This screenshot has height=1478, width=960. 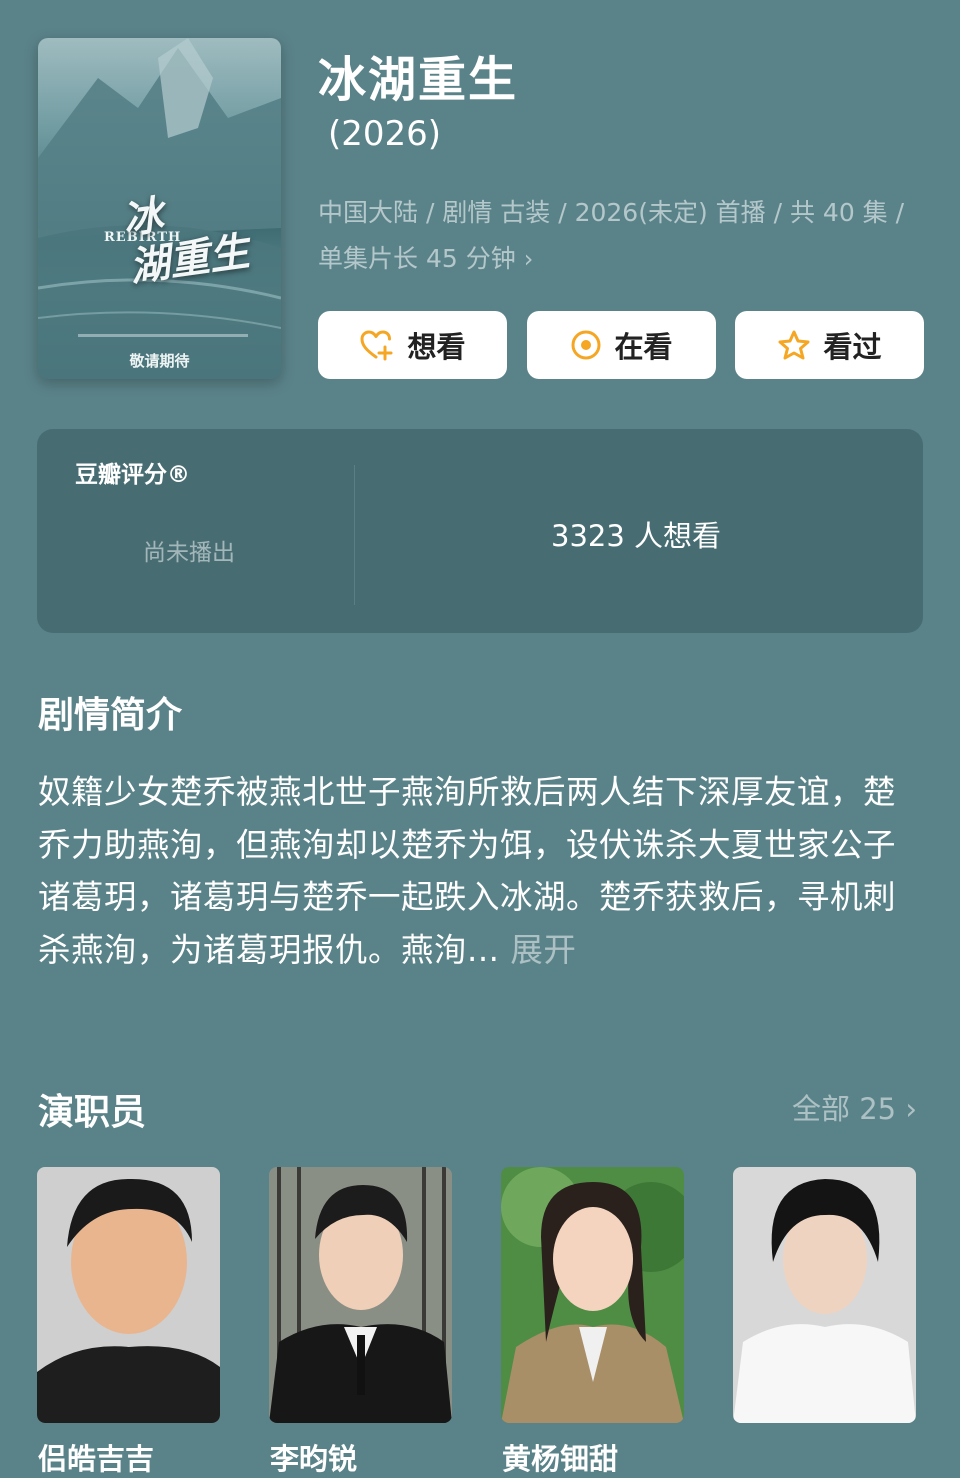 What do you see at coordinates (385, 134) in the screenshot?
I see `release-year: (2026)` at bounding box center [385, 134].